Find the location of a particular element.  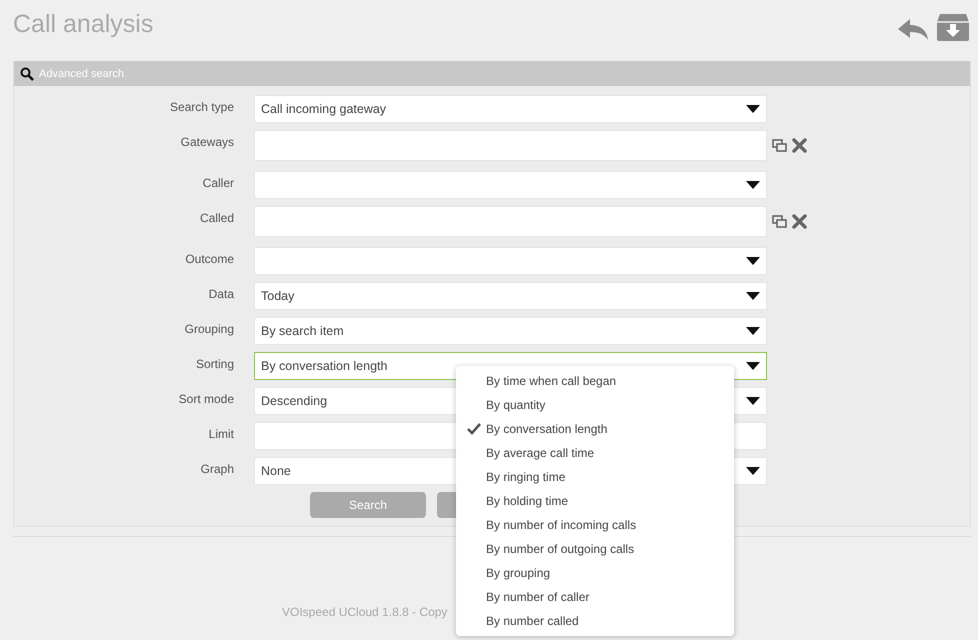

field-label: Sort mode is located at coordinates (206, 398).